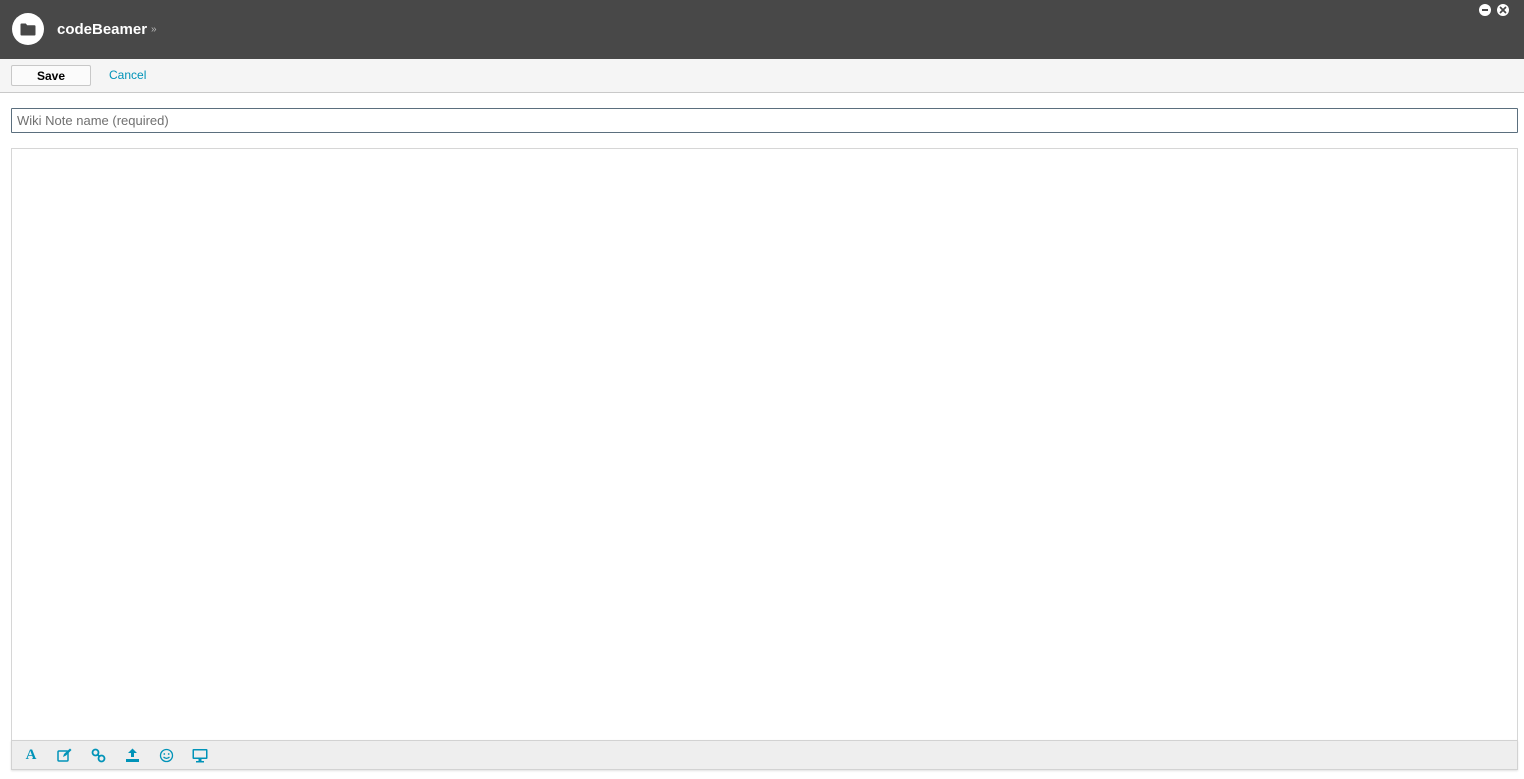  I want to click on text-formatting-icon: A, so click(31, 755).